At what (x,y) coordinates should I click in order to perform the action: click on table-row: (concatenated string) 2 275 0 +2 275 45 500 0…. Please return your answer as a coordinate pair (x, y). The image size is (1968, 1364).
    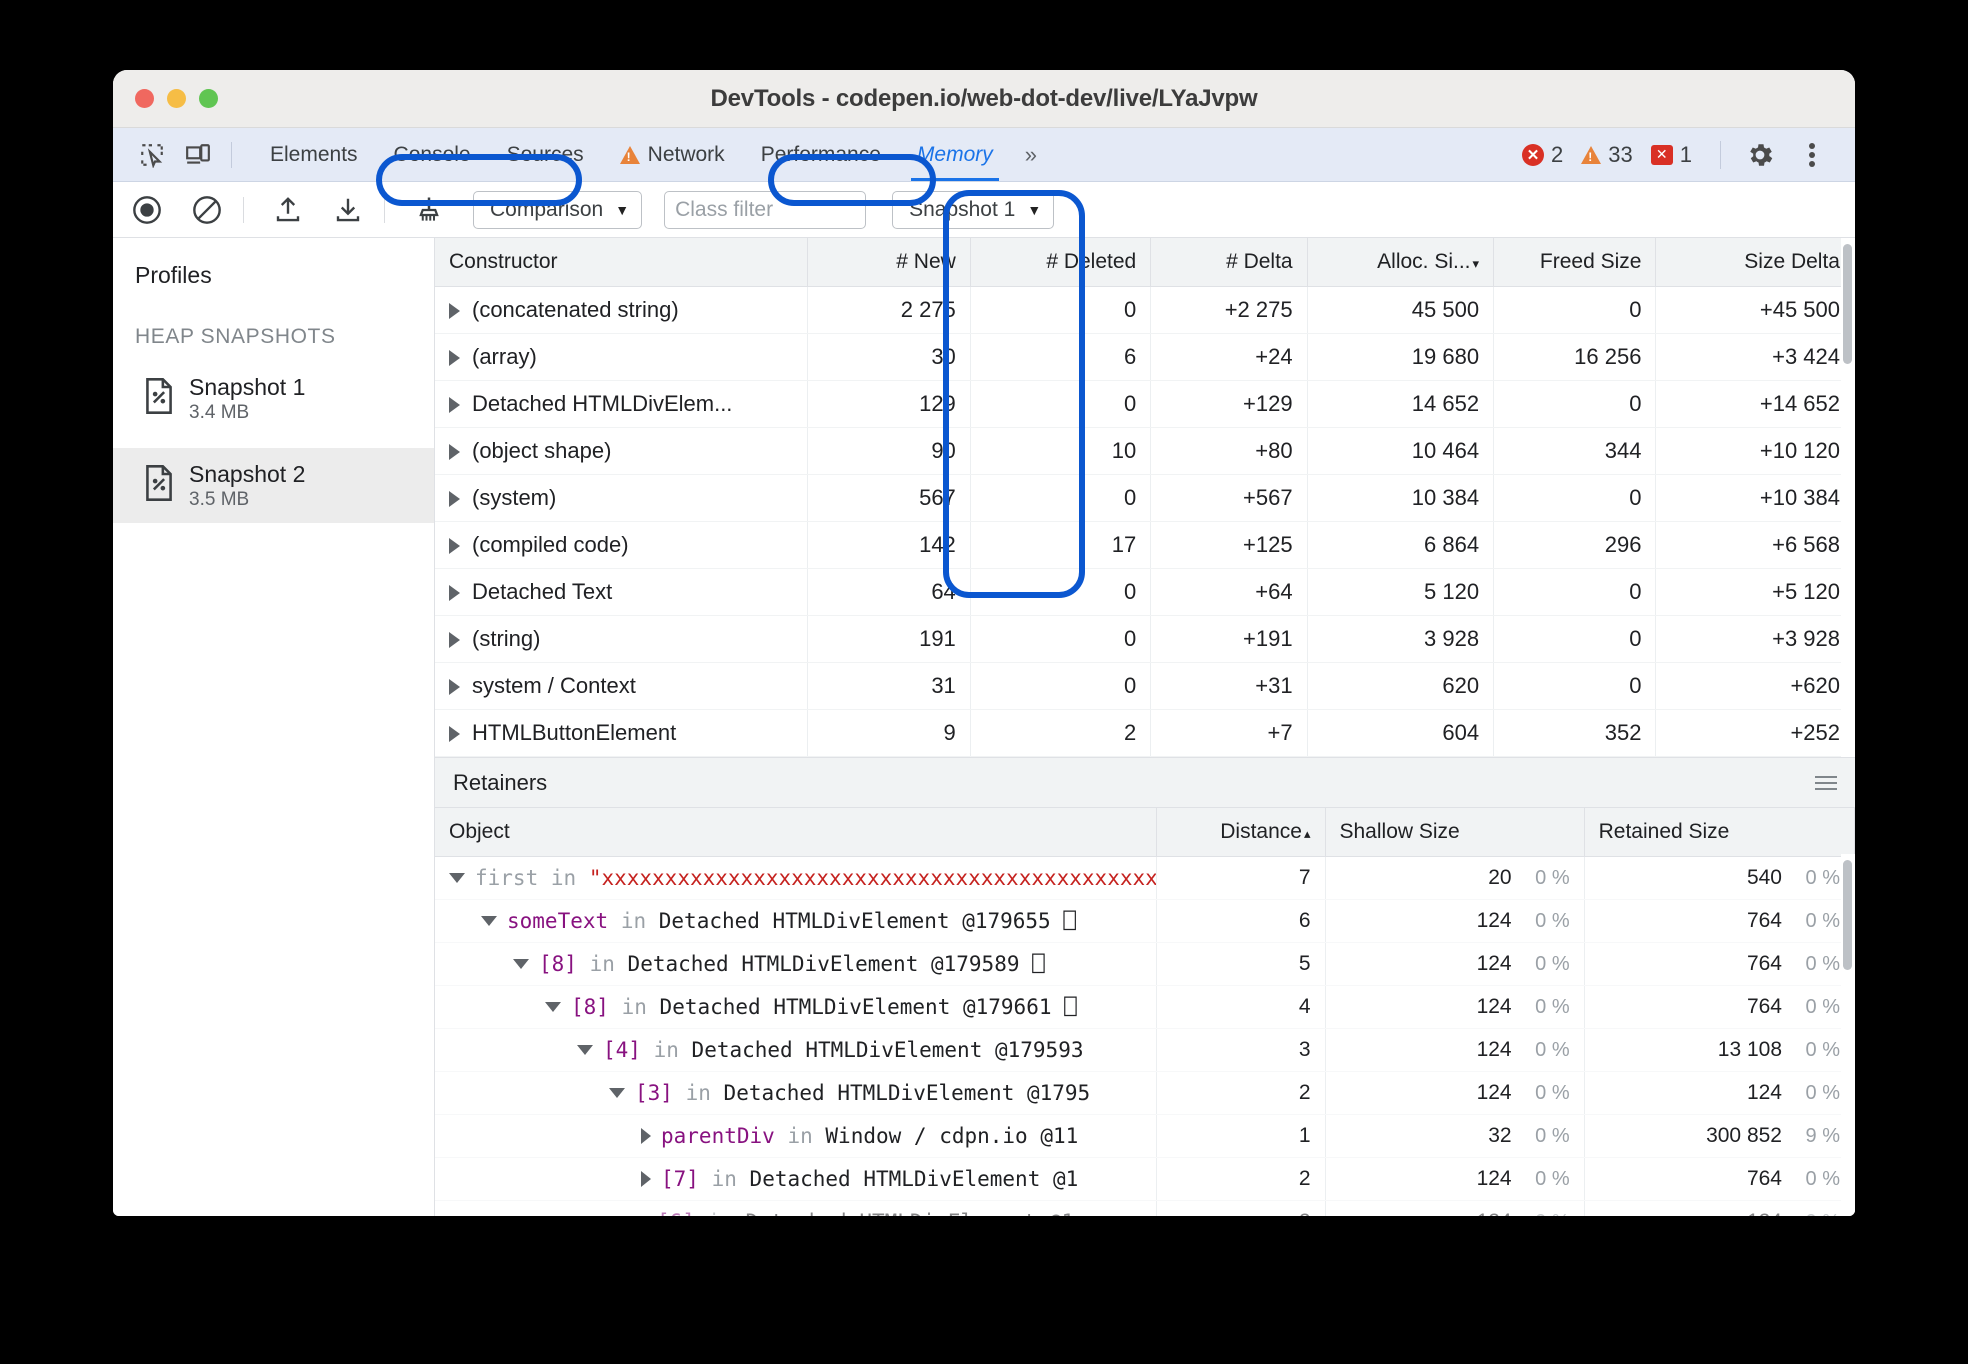
    Looking at the image, I should click on (1145, 310).